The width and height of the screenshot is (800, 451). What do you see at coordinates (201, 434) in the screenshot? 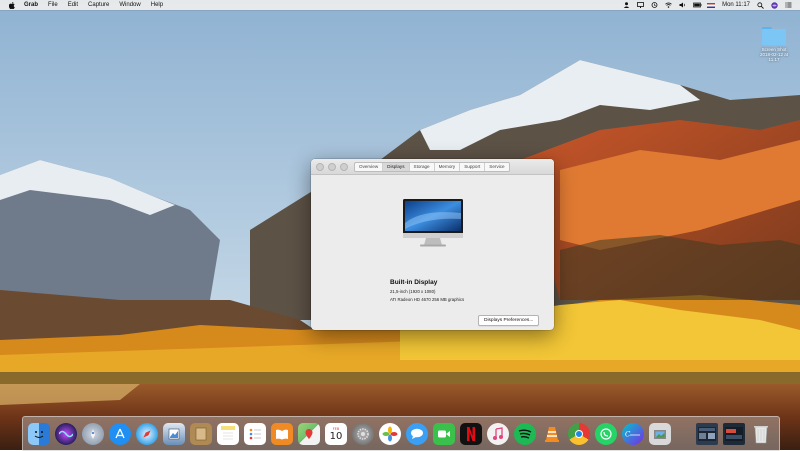
I see `notefile-icon` at bounding box center [201, 434].